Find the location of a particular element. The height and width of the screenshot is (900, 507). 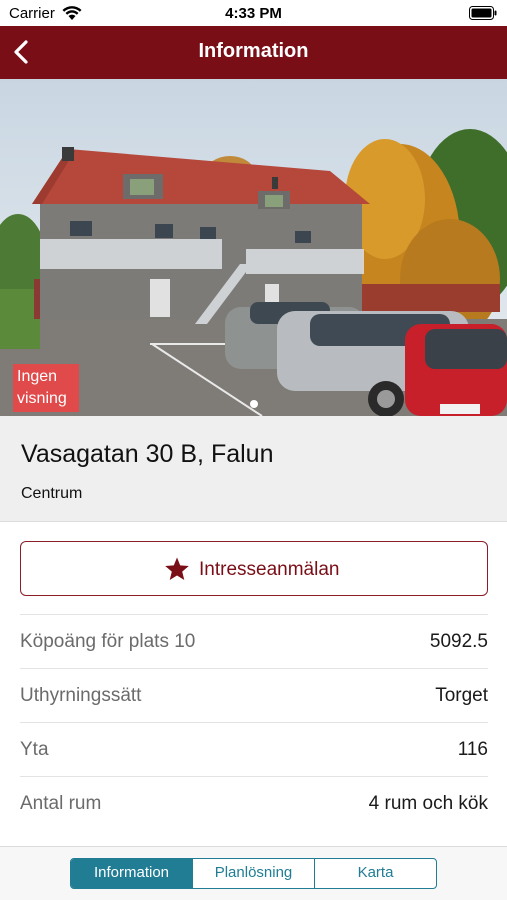

detail-value: 116 is located at coordinates (472, 749).